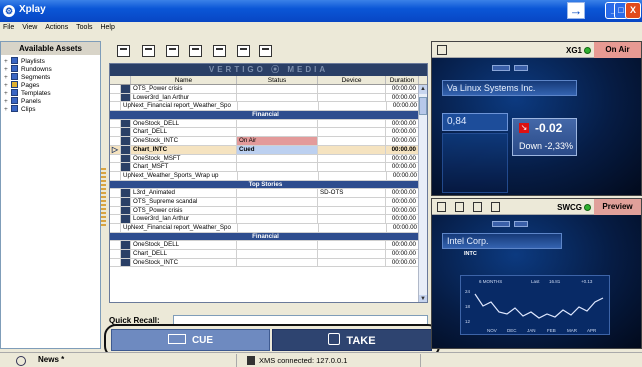 The image size is (642, 367). I want to click on table-row: OneStock_MSFT 00:00.00, so click(268, 159).